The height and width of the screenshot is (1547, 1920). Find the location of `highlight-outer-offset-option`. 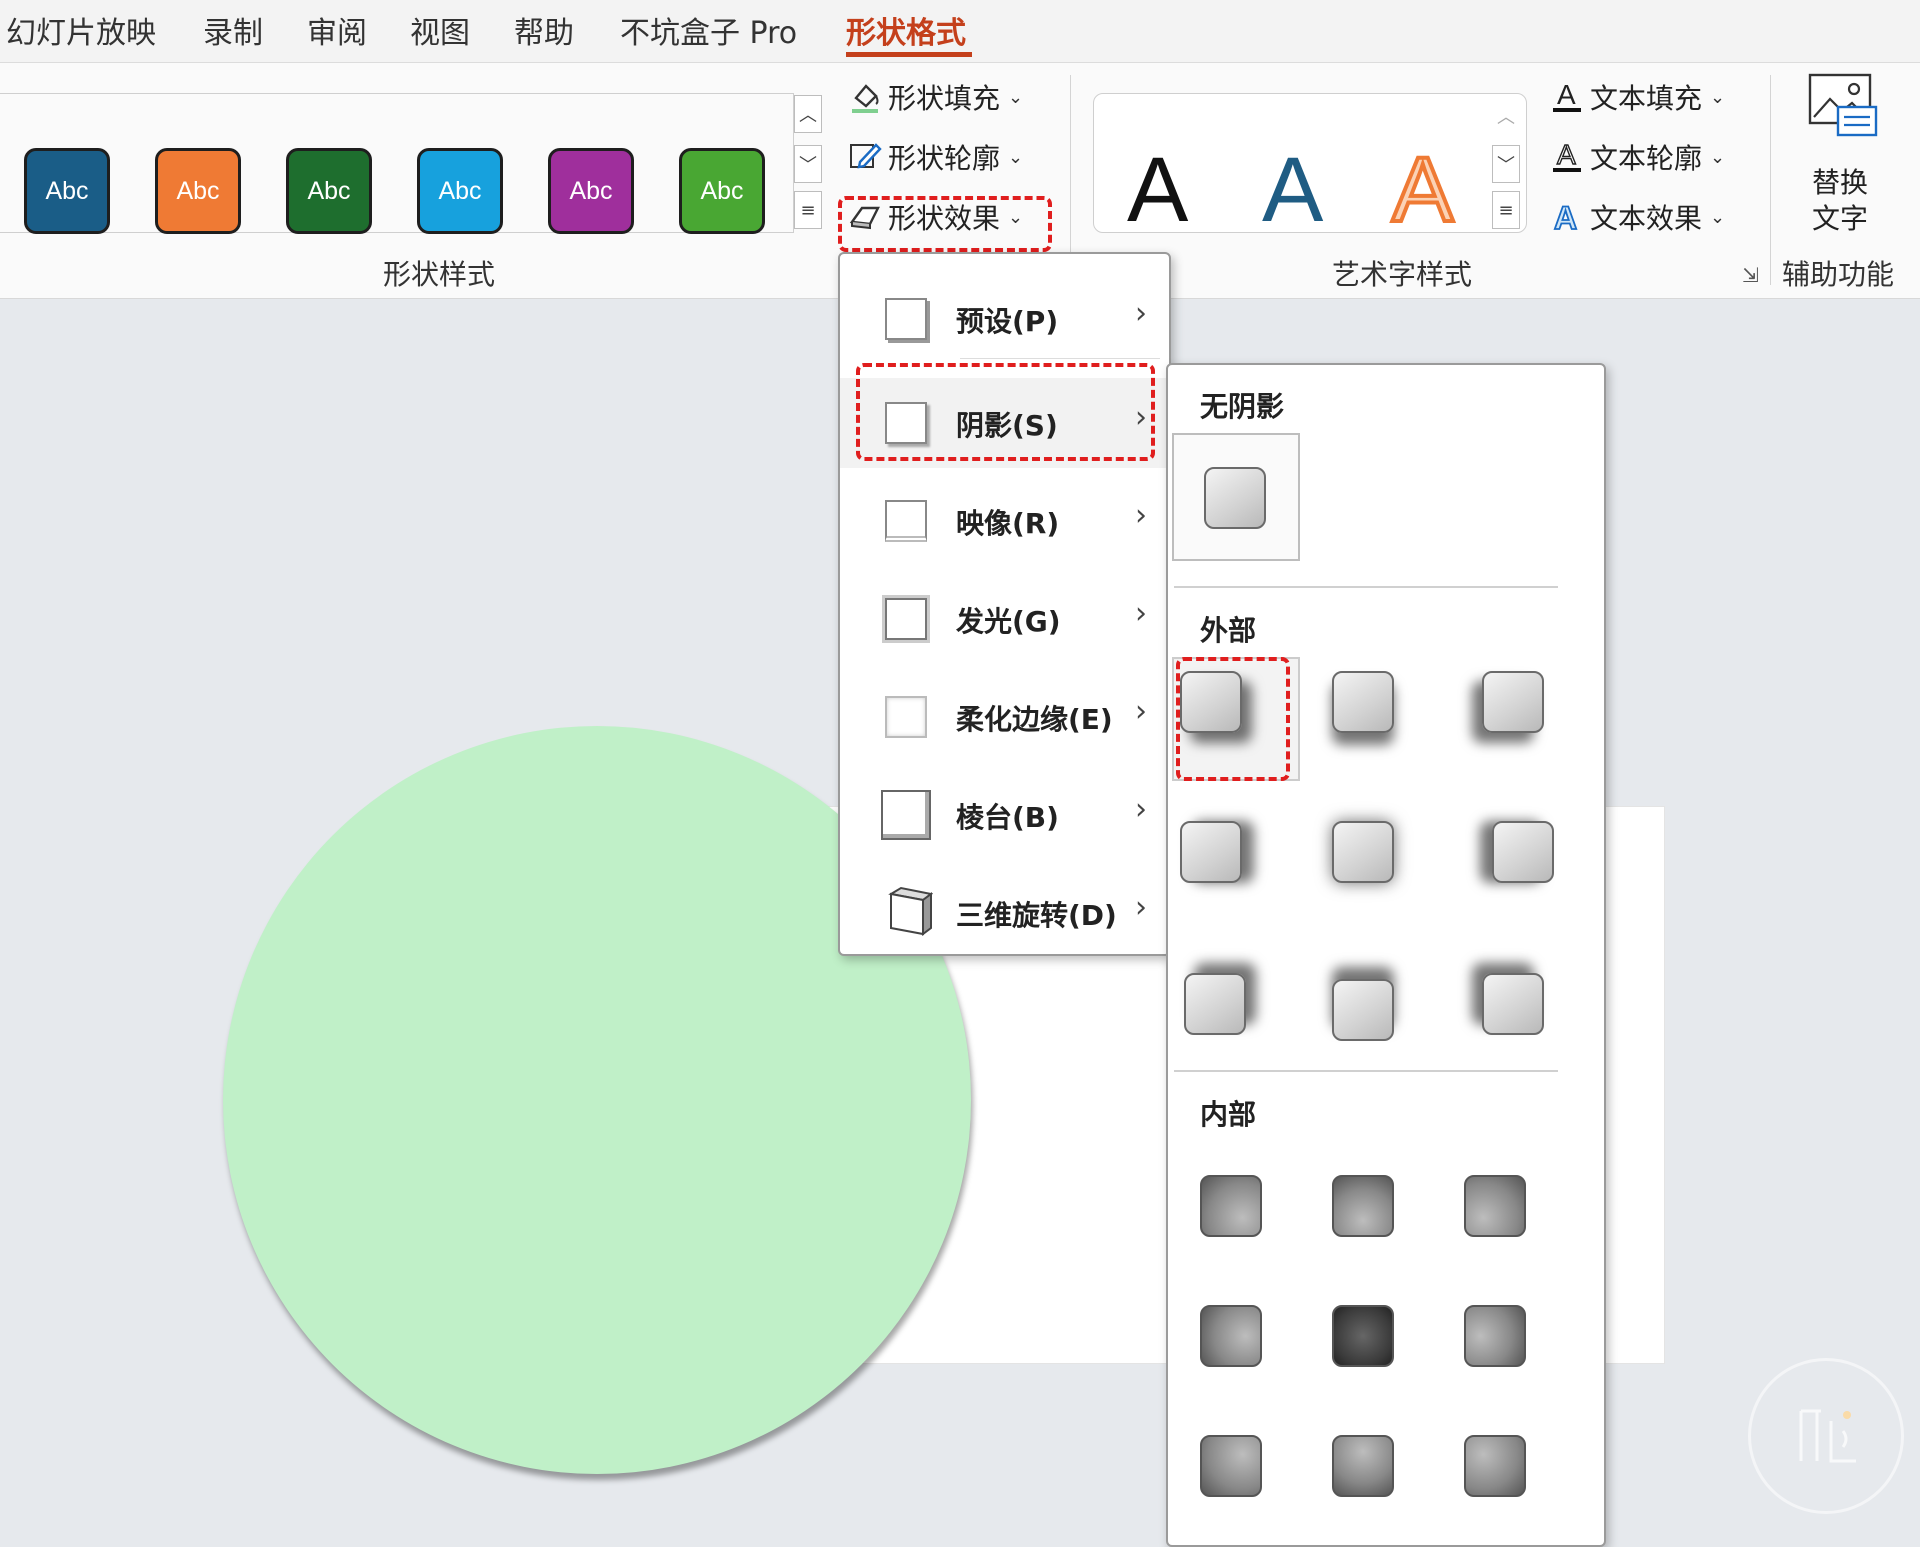

highlight-outer-offset-option is located at coordinates (1233, 719).